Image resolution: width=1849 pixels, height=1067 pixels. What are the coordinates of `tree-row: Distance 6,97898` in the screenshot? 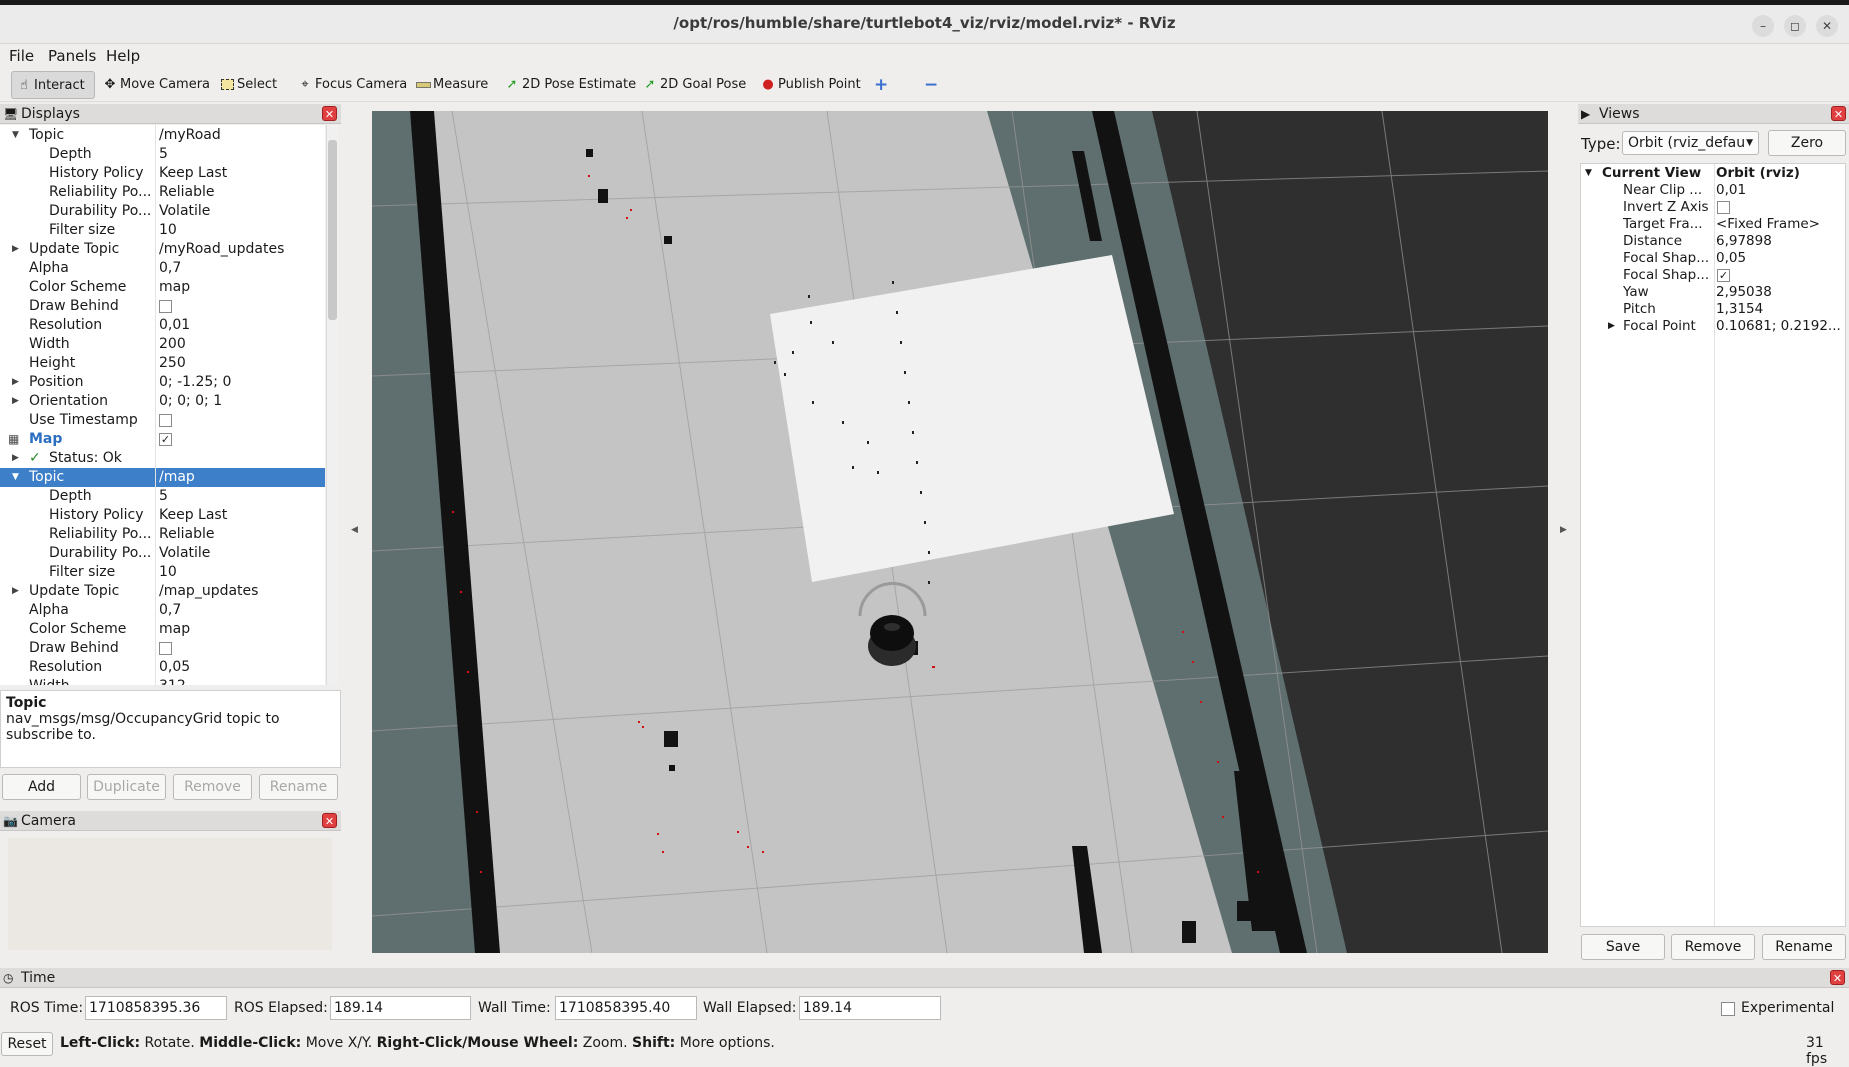 It's located at (1713, 241).